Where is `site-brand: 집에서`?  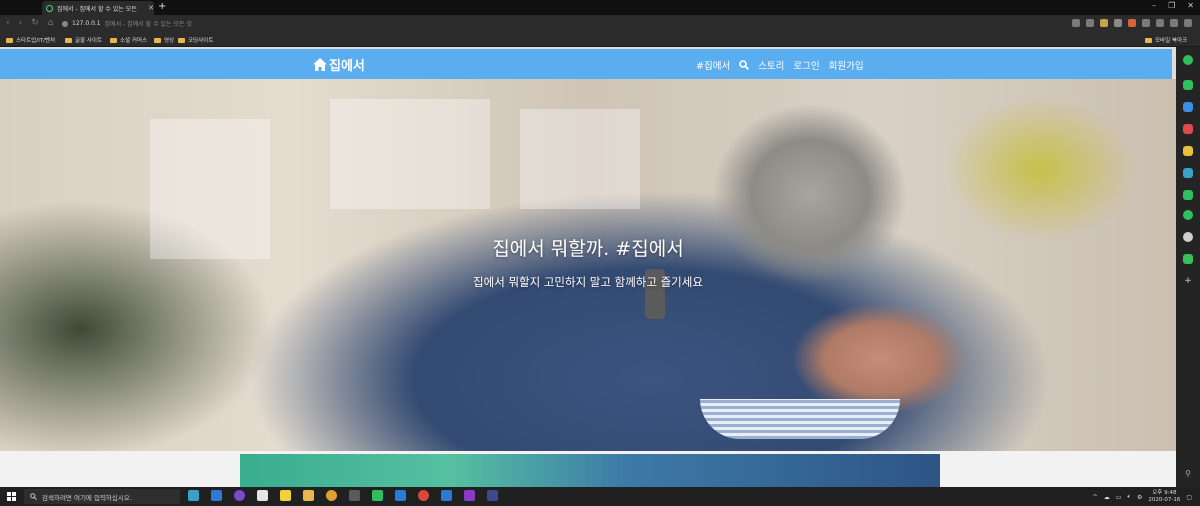
site-brand: 집에서 is located at coordinates (339, 64).